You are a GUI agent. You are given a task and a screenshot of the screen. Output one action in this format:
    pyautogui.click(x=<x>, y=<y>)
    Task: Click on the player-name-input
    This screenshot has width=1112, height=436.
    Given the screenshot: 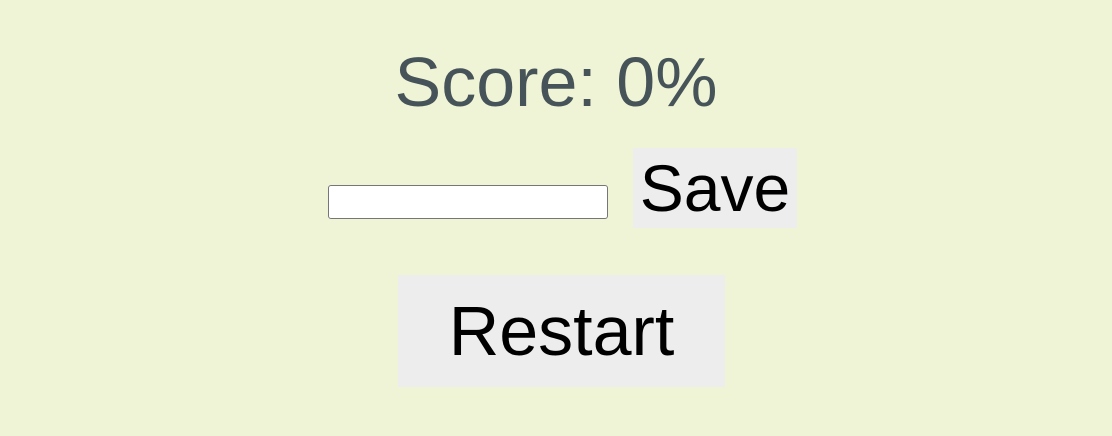 What is the action you would take?
    pyautogui.click(x=468, y=202)
    